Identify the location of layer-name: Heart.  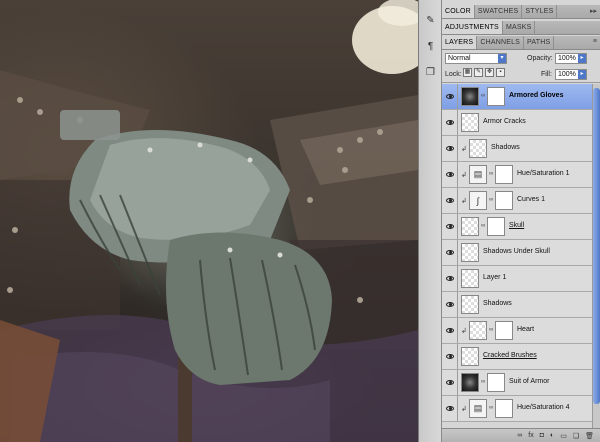
(525, 329).